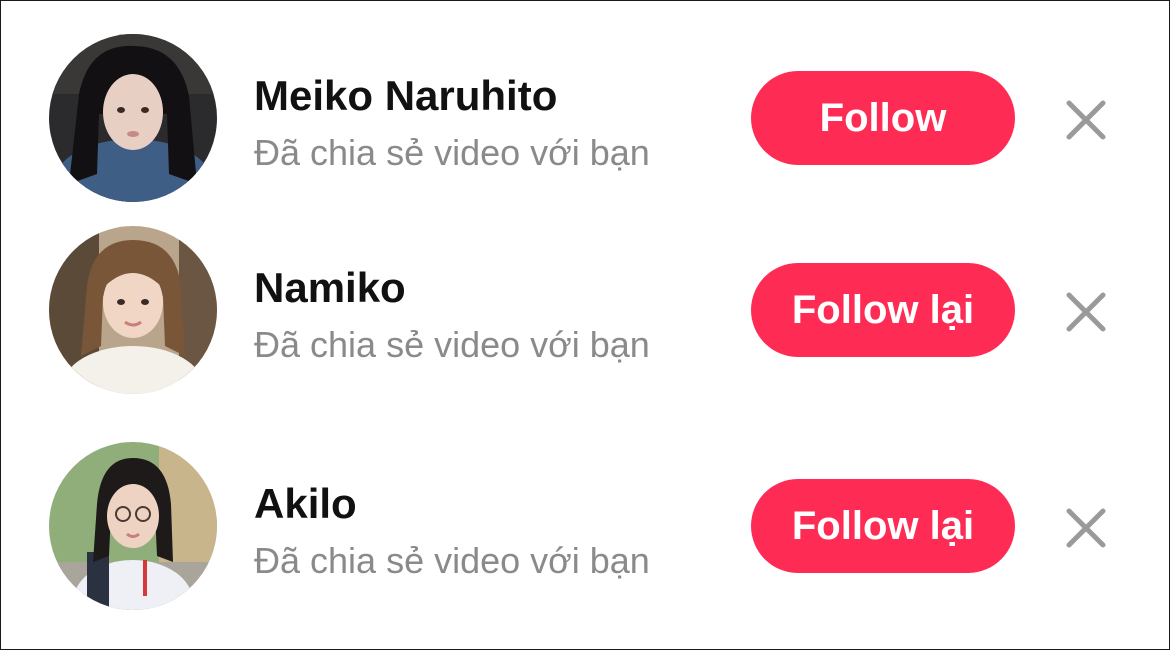 Image resolution: width=1170 pixels, height=650 pixels. What do you see at coordinates (305, 504) in the screenshot?
I see `user-name: Akilo` at bounding box center [305, 504].